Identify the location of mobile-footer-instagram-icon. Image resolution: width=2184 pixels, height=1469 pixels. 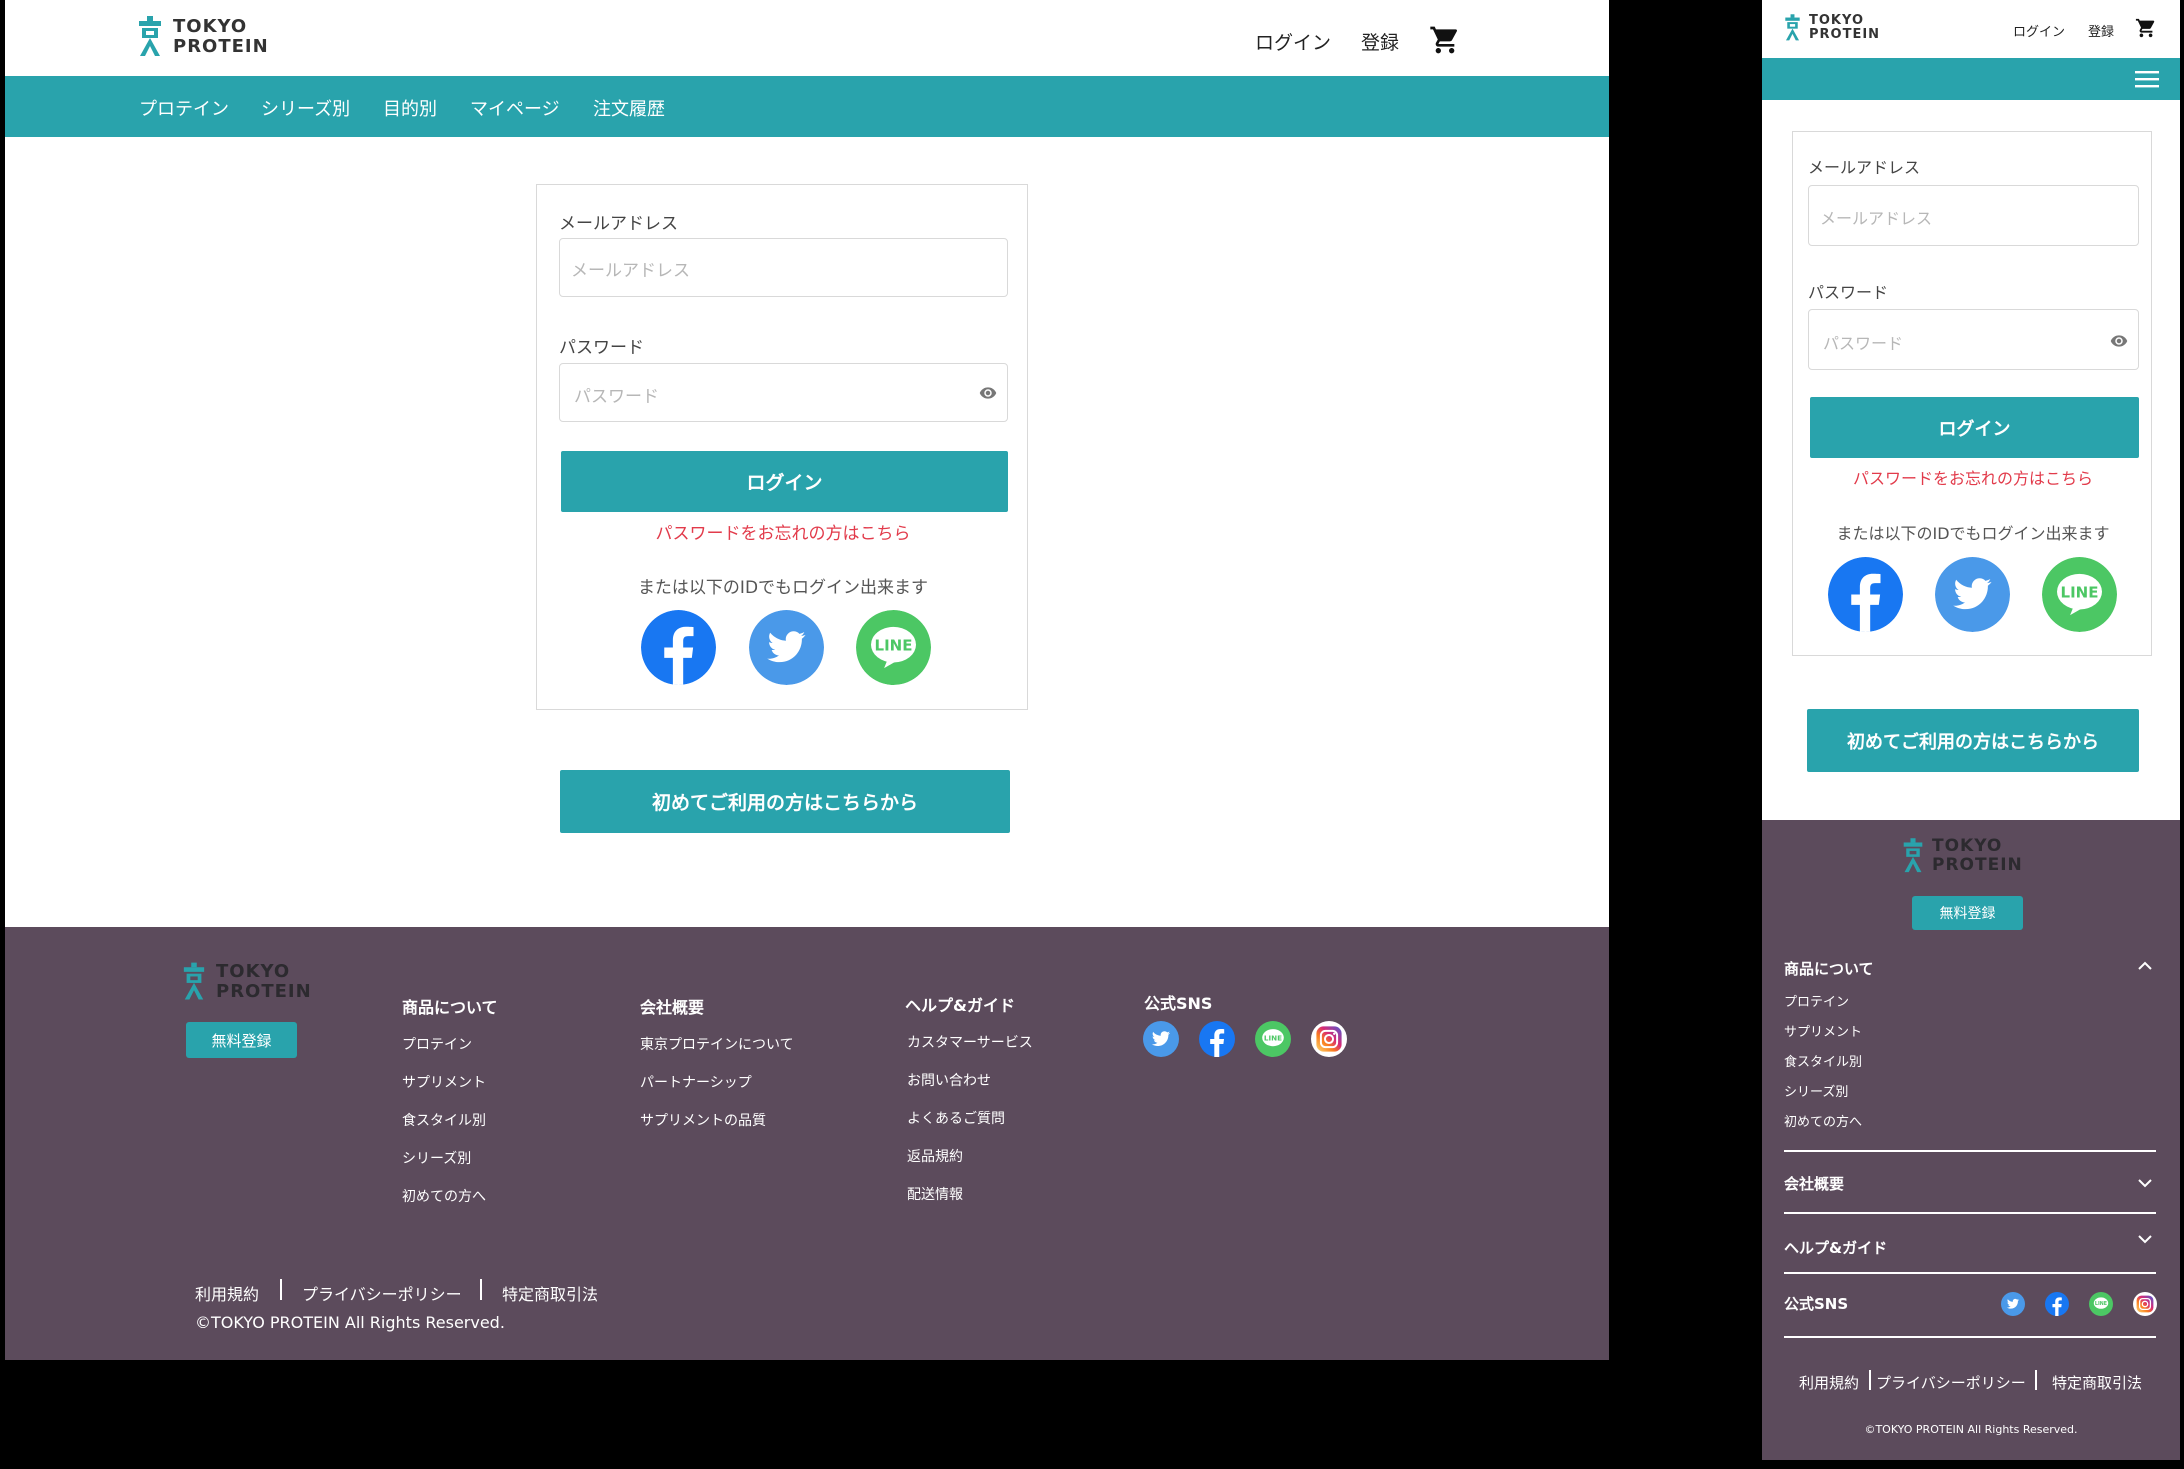
(2145, 1304).